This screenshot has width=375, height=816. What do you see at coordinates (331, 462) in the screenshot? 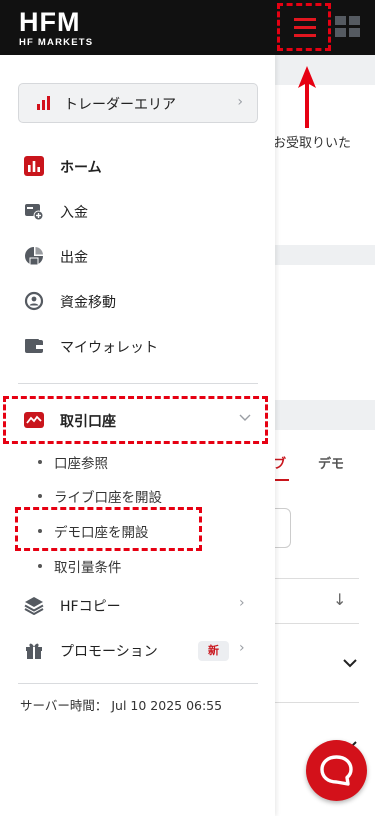
I see `tab-demo: デモ` at bounding box center [331, 462].